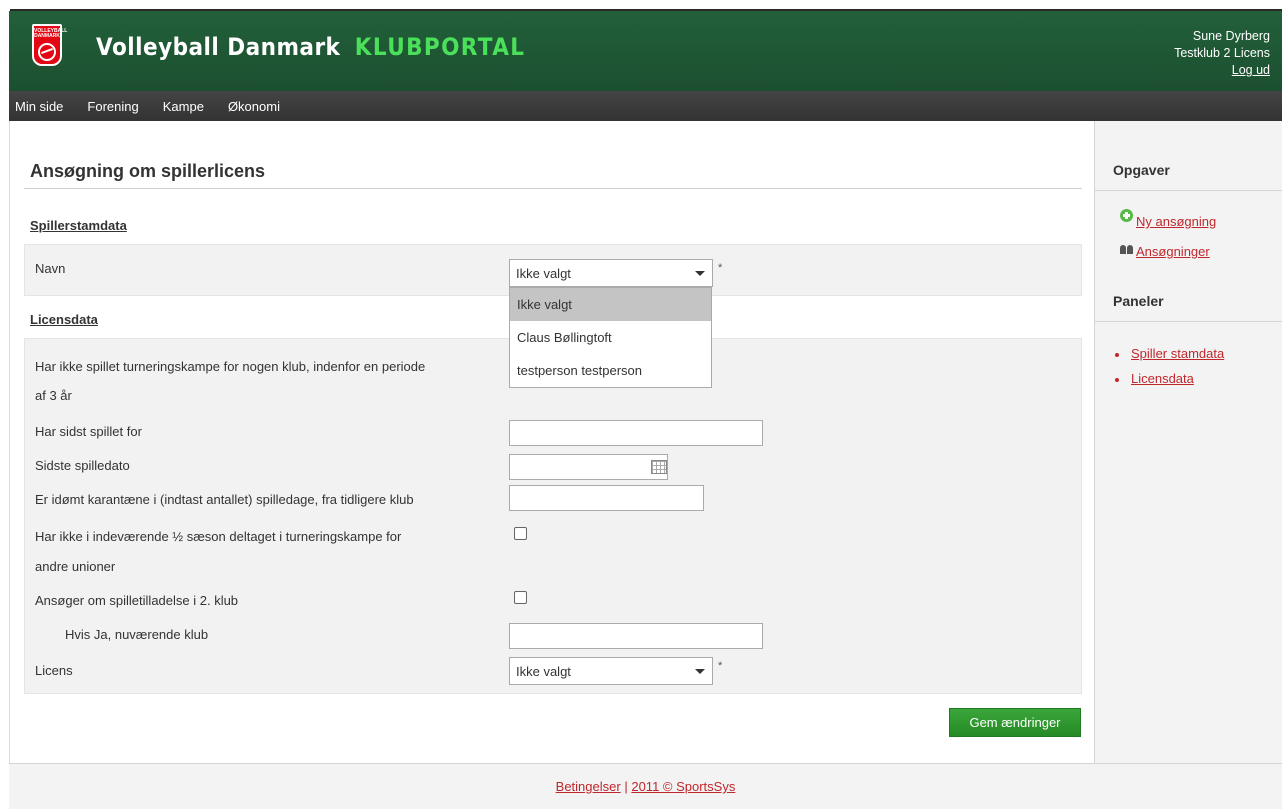 The width and height of the screenshot is (1282, 809). I want to click on brand-accent: KLUBPORTAL, so click(440, 47).